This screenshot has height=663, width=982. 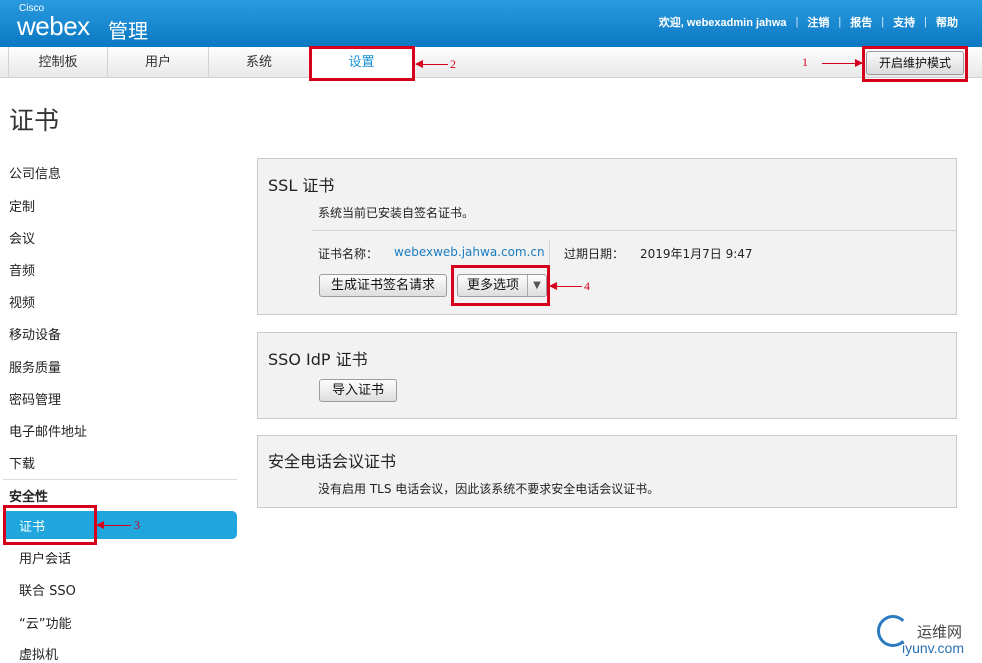 I want to click on expiry-value: 2019年1月7日 9:47, so click(x=696, y=254).